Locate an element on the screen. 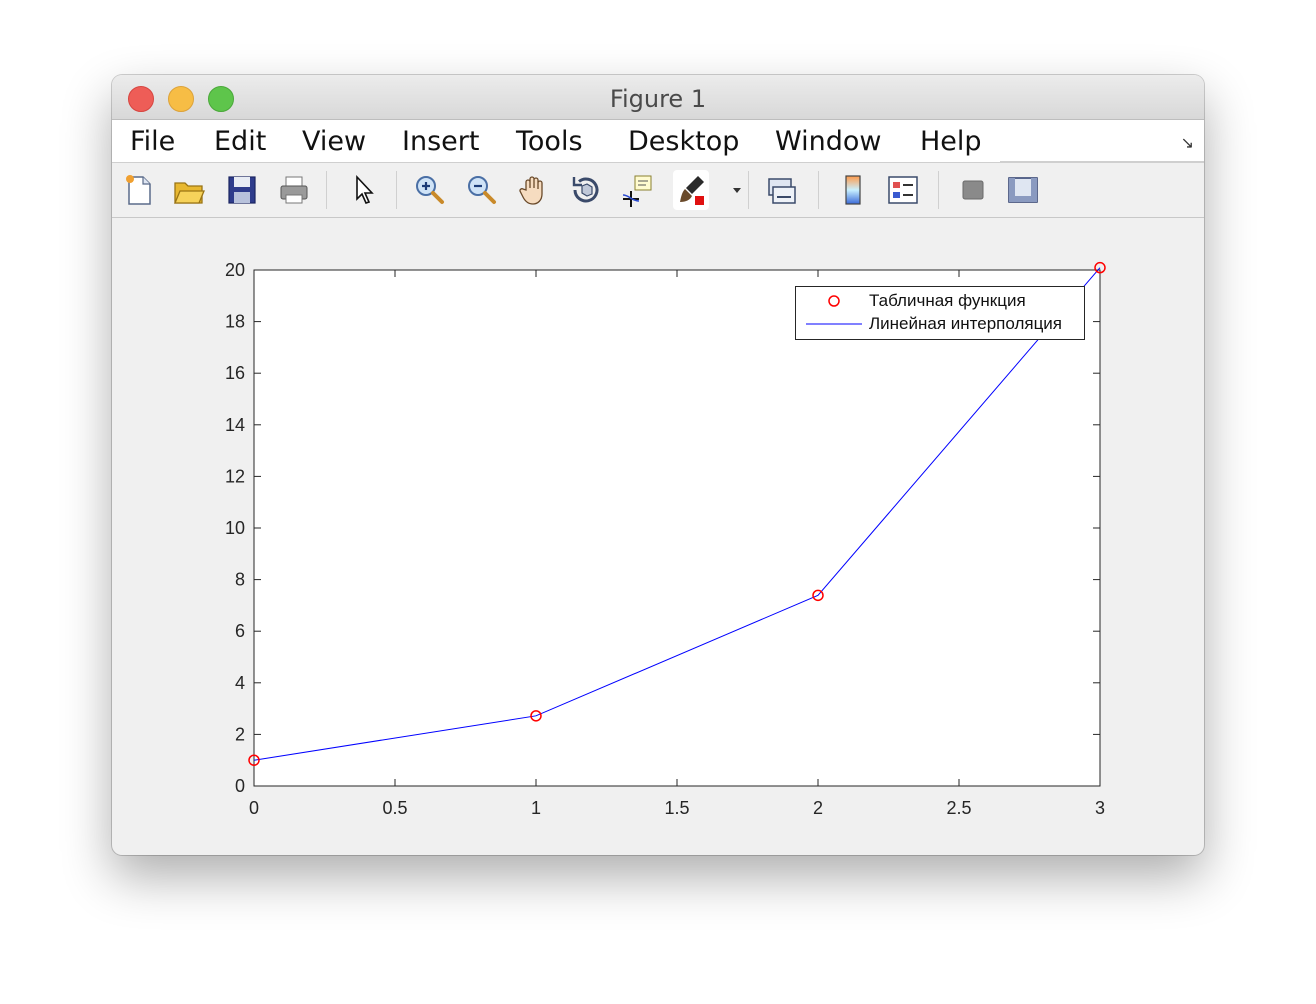 Image resolution: width=1316 pixels, height=1004 pixels. x-tick-label: 1 is located at coordinates (536, 808).